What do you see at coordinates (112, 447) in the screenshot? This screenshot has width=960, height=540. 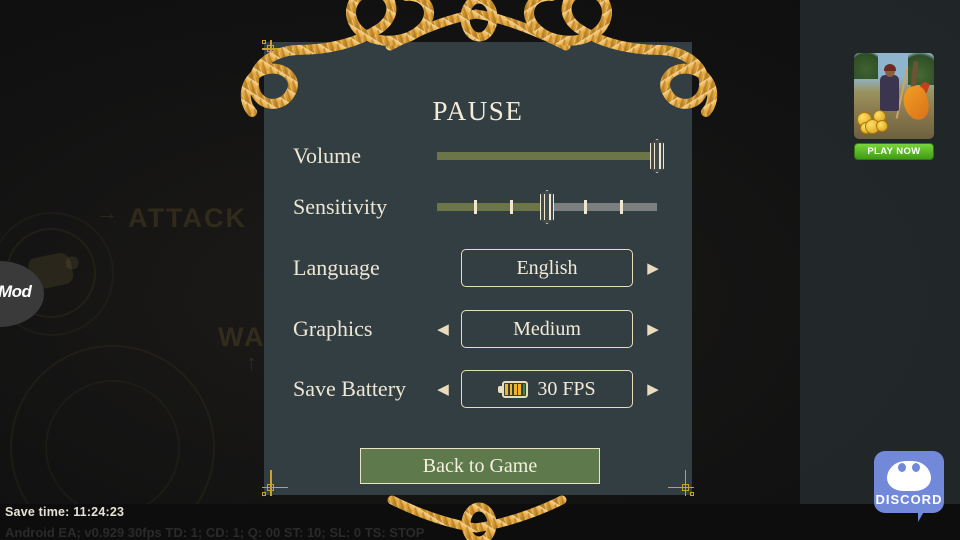 I see `control-wheel-inner-ring` at bounding box center [112, 447].